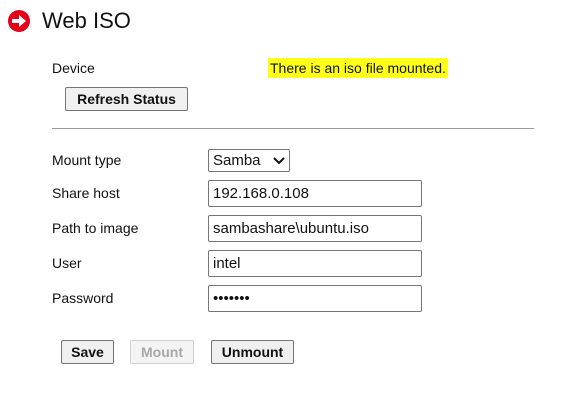 The image size is (582, 411). I want to click on path-to-image-label: Path to image, so click(95, 228).